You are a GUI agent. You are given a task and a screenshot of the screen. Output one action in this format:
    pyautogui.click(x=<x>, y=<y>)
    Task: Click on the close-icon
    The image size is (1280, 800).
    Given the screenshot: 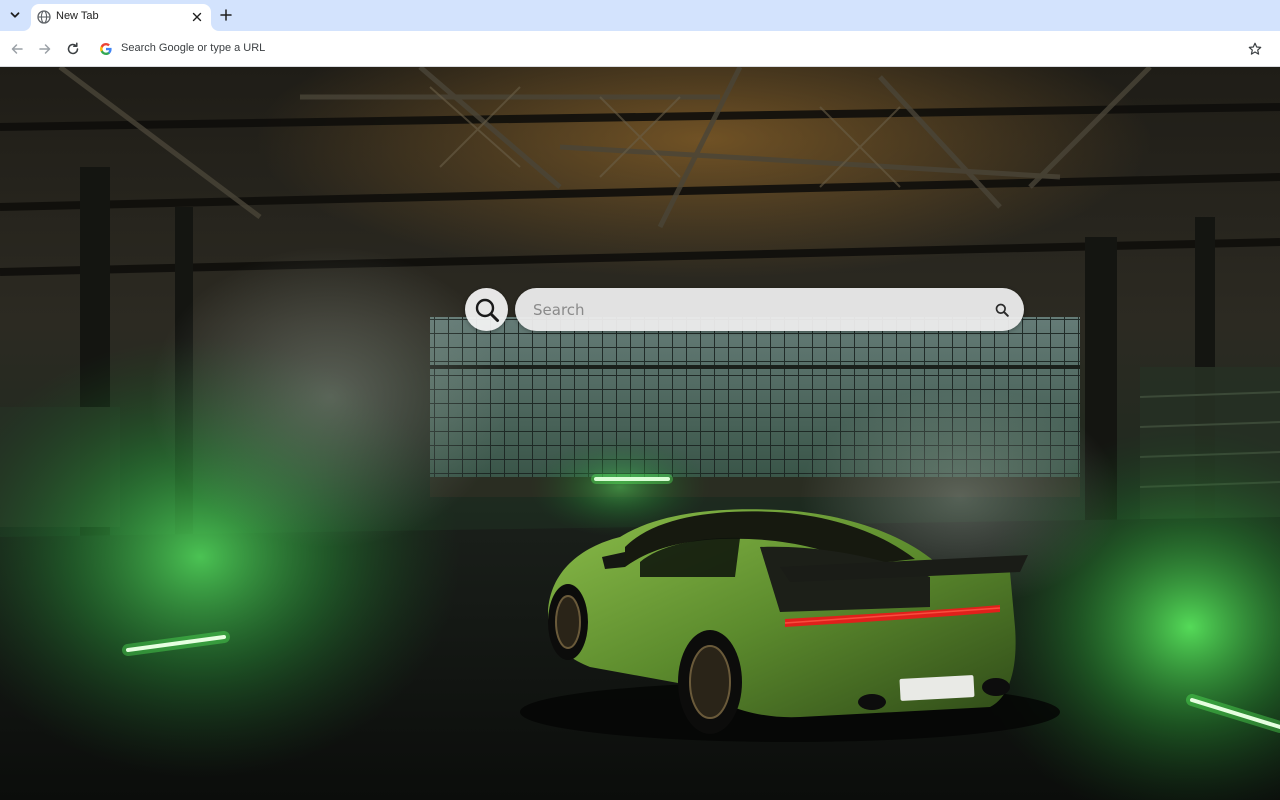 What is the action you would take?
    pyautogui.click(x=197, y=17)
    